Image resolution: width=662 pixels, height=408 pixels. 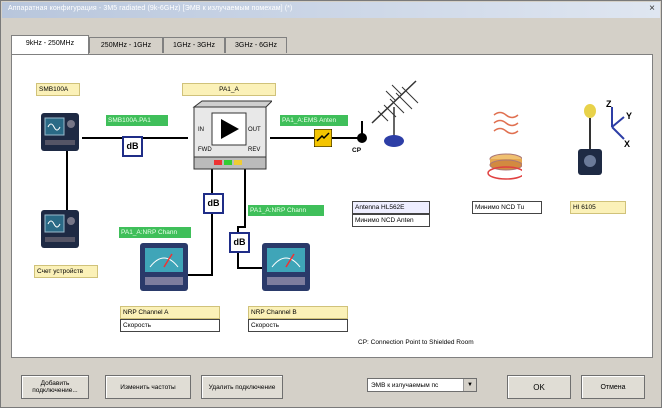 I want to click on probe-y-label: Y, so click(x=629, y=116).